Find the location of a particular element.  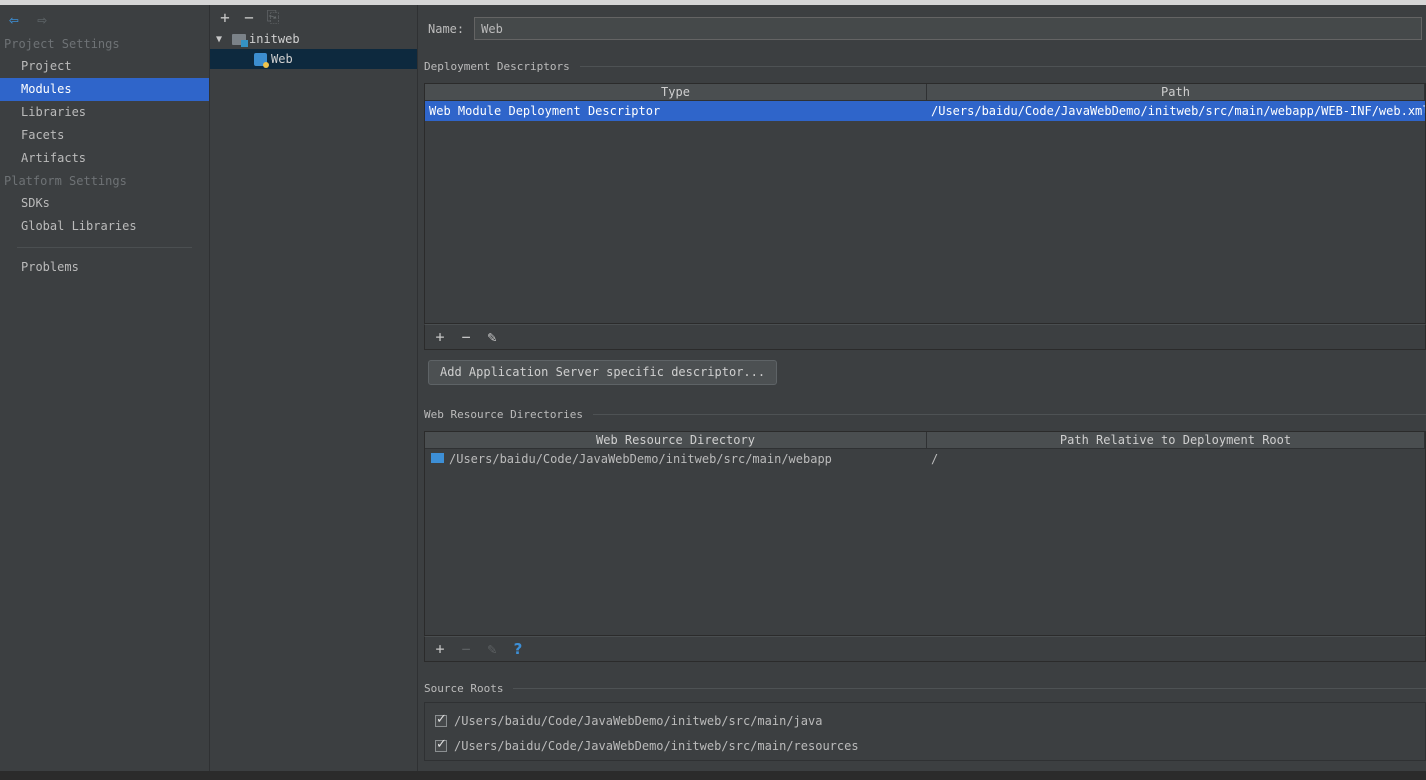

nav-section-platform-settings: Platform Settings is located at coordinates (65, 181).